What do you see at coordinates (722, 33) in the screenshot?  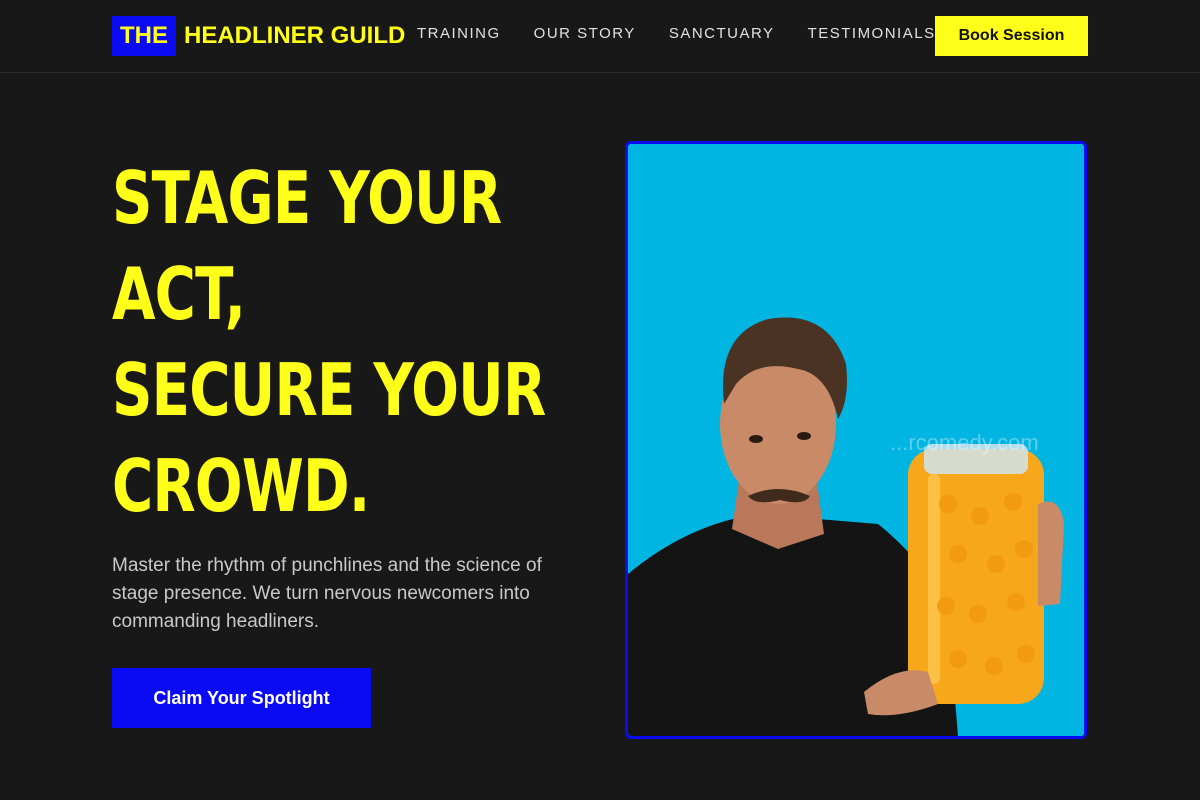 I see `nav-sanctuary: SANCTUARY` at bounding box center [722, 33].